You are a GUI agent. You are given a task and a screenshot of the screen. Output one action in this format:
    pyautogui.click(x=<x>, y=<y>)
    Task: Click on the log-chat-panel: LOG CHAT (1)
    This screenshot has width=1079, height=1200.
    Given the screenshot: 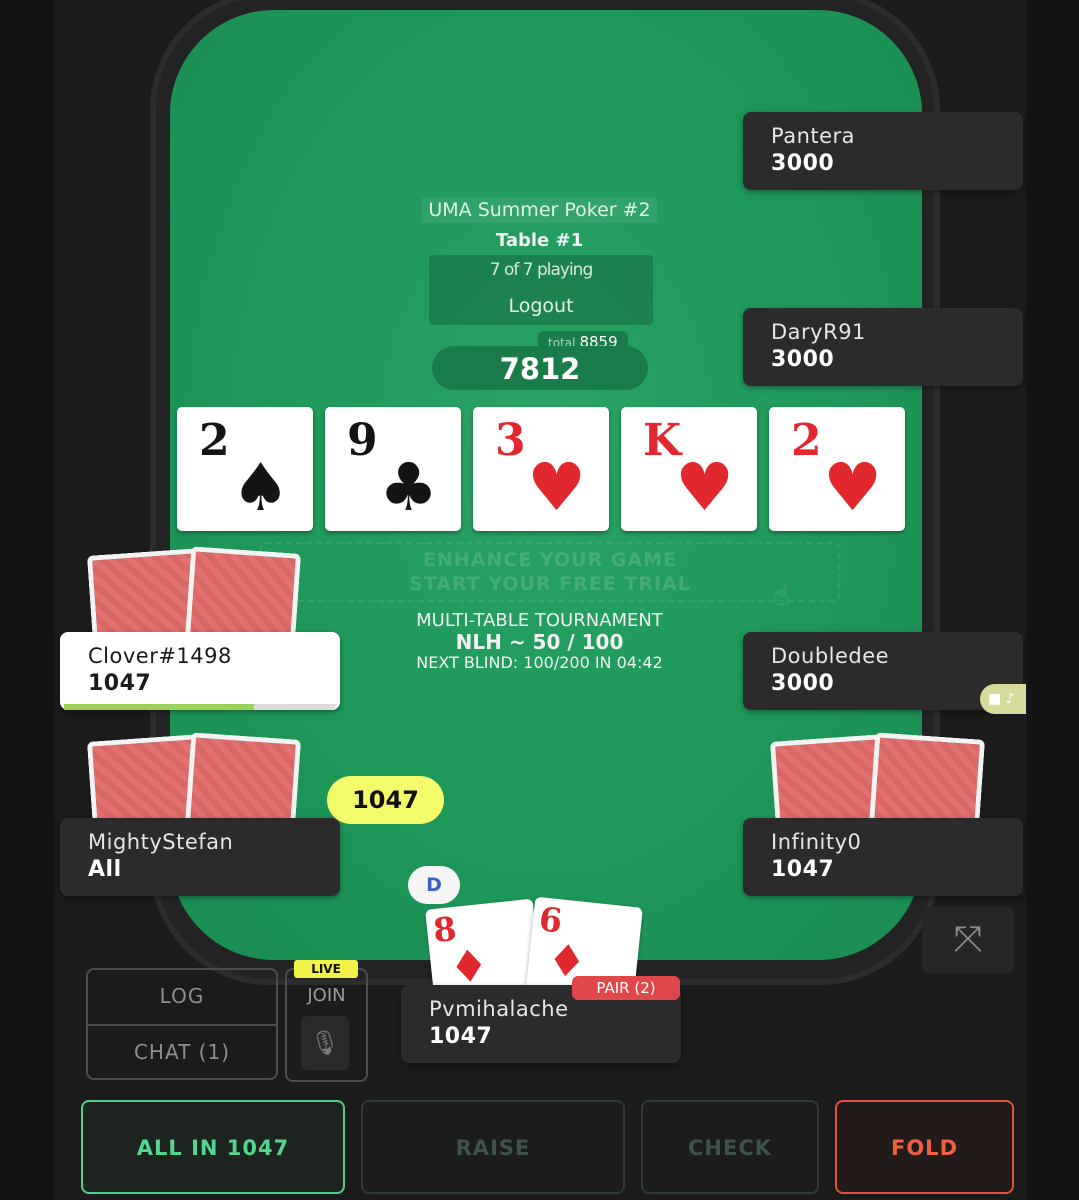 What is the action you would take?
    pyautogui.click(x=182, y=1024)
    